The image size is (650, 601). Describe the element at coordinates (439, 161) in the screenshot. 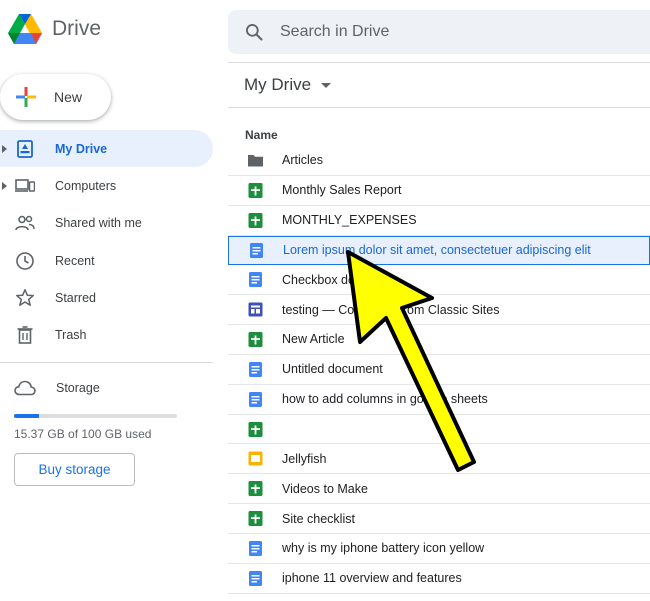

I see `file-row: Articles` at that location.